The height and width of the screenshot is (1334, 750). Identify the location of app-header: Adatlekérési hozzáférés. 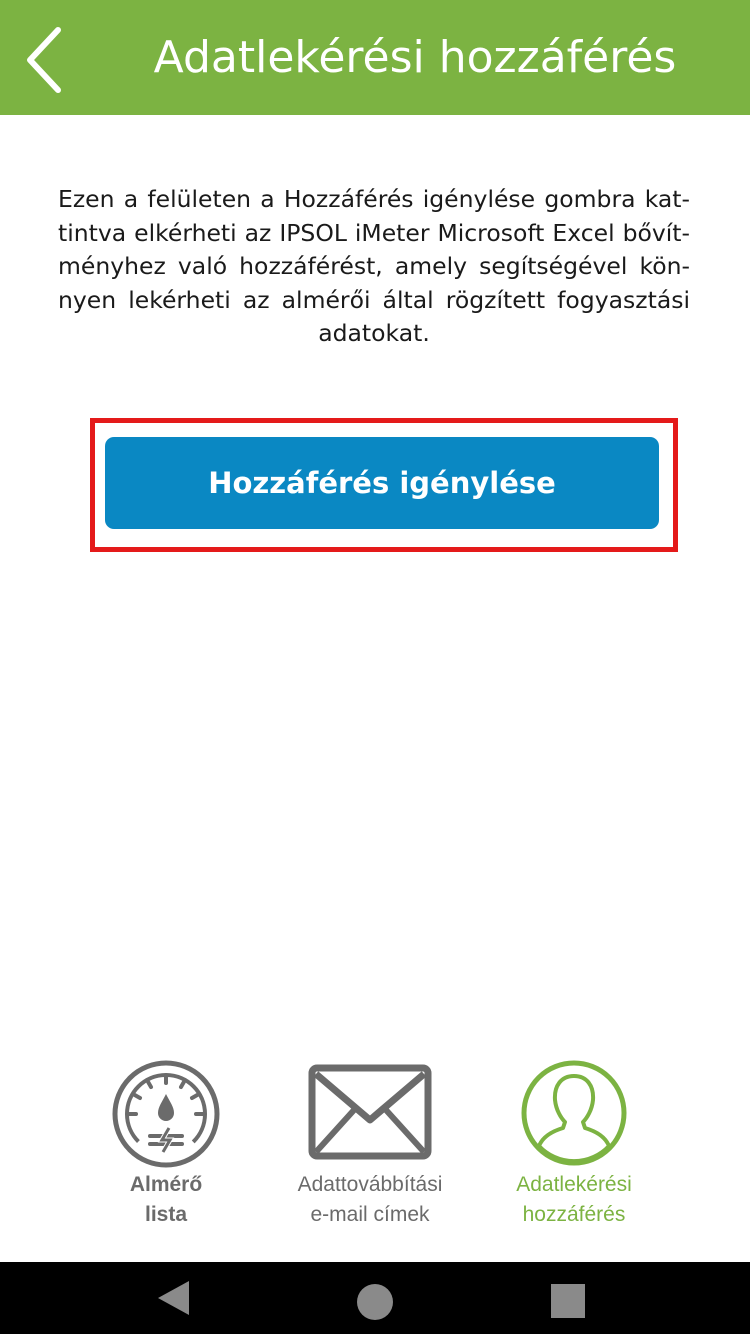
(375, 57).